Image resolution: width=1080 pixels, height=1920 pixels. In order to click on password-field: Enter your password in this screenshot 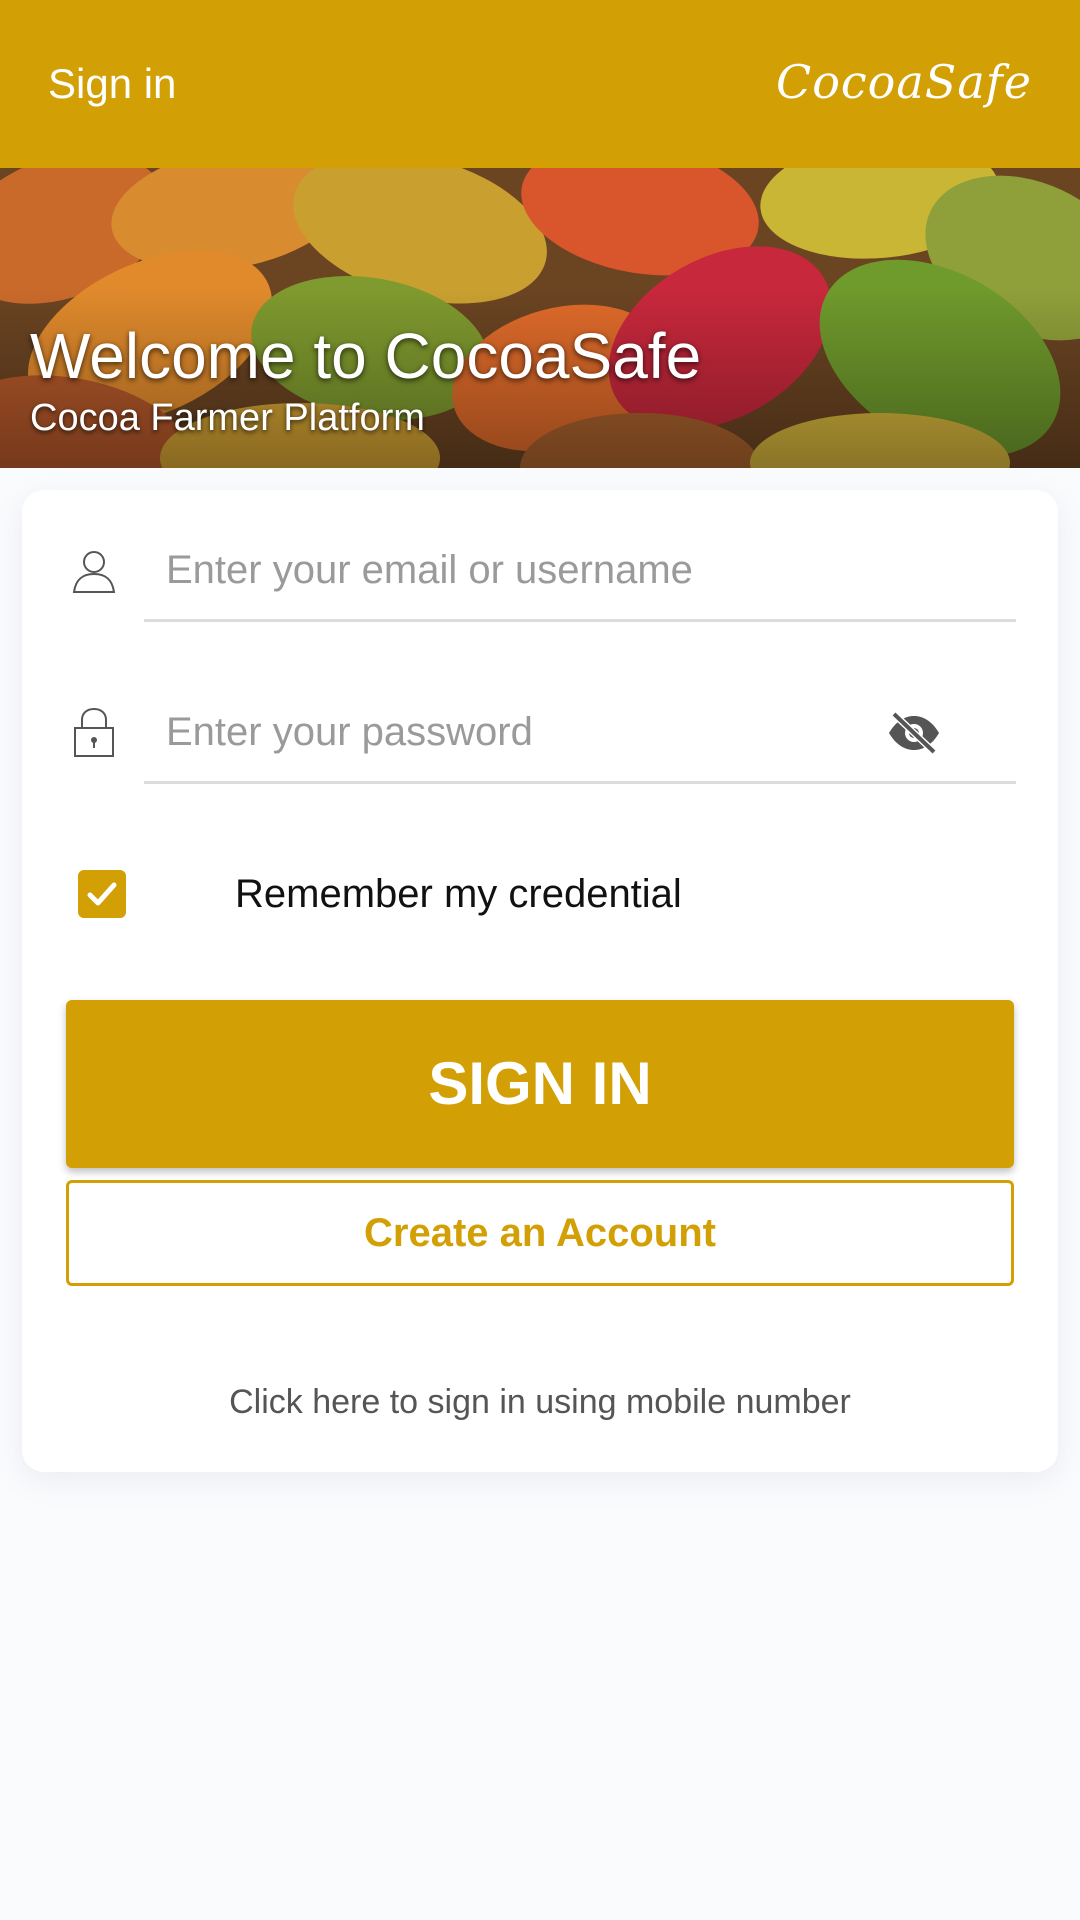, I will do `click(580, 744)`.